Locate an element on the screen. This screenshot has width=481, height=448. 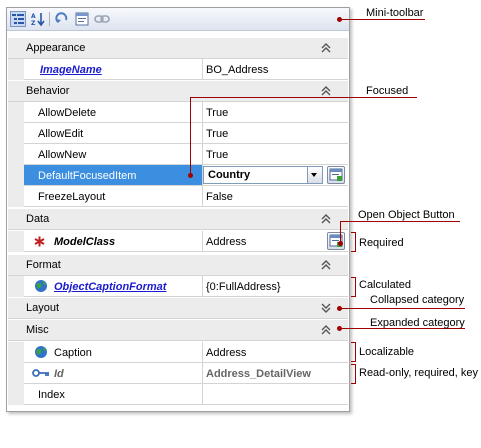
annotation-collapsed-category: Collapsed category is located at coordinates (417, 300).